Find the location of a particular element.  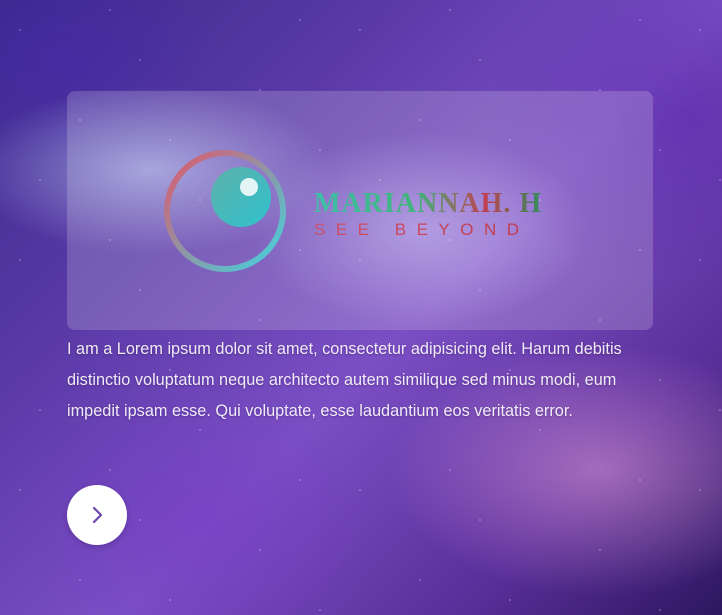

brand-tagline: SEE BEYOND is located at coordinates (422, 229).